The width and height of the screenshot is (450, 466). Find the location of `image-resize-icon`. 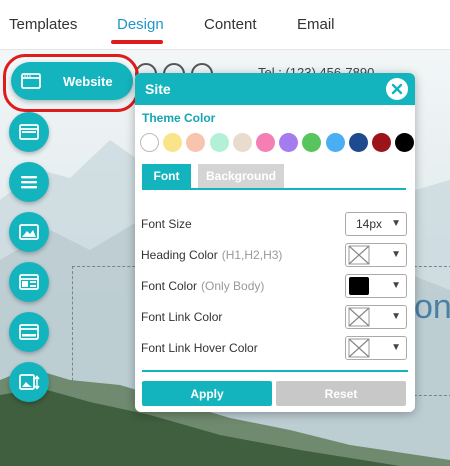

image-resize-icon is located at coordinates (29, 382).